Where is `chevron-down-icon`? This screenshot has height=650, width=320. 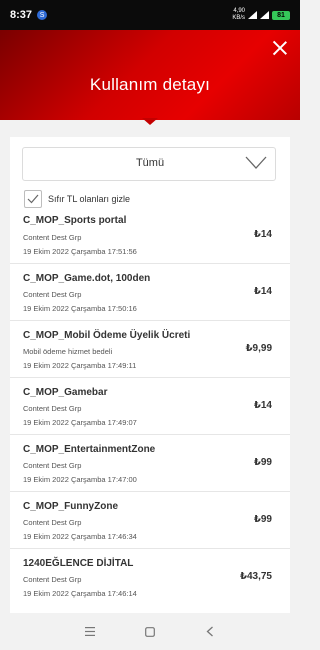 chevron-down-icon is located at coordinates (256, 162).